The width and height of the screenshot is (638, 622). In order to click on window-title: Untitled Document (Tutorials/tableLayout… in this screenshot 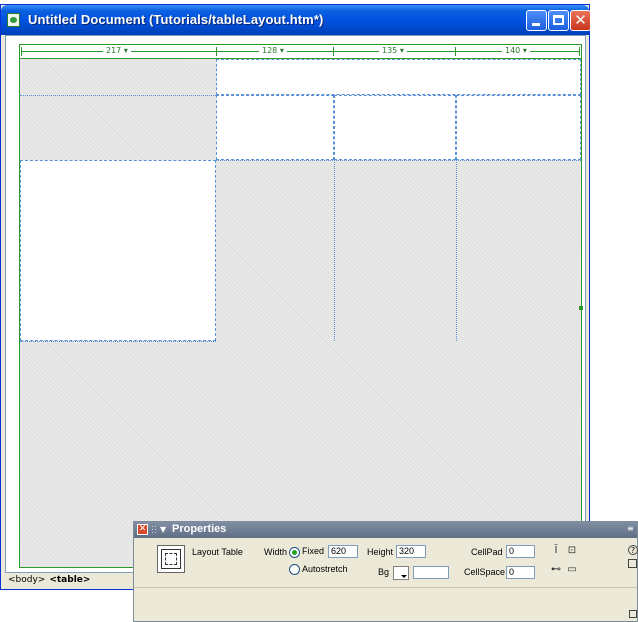, I will do `click(176, 19)`.